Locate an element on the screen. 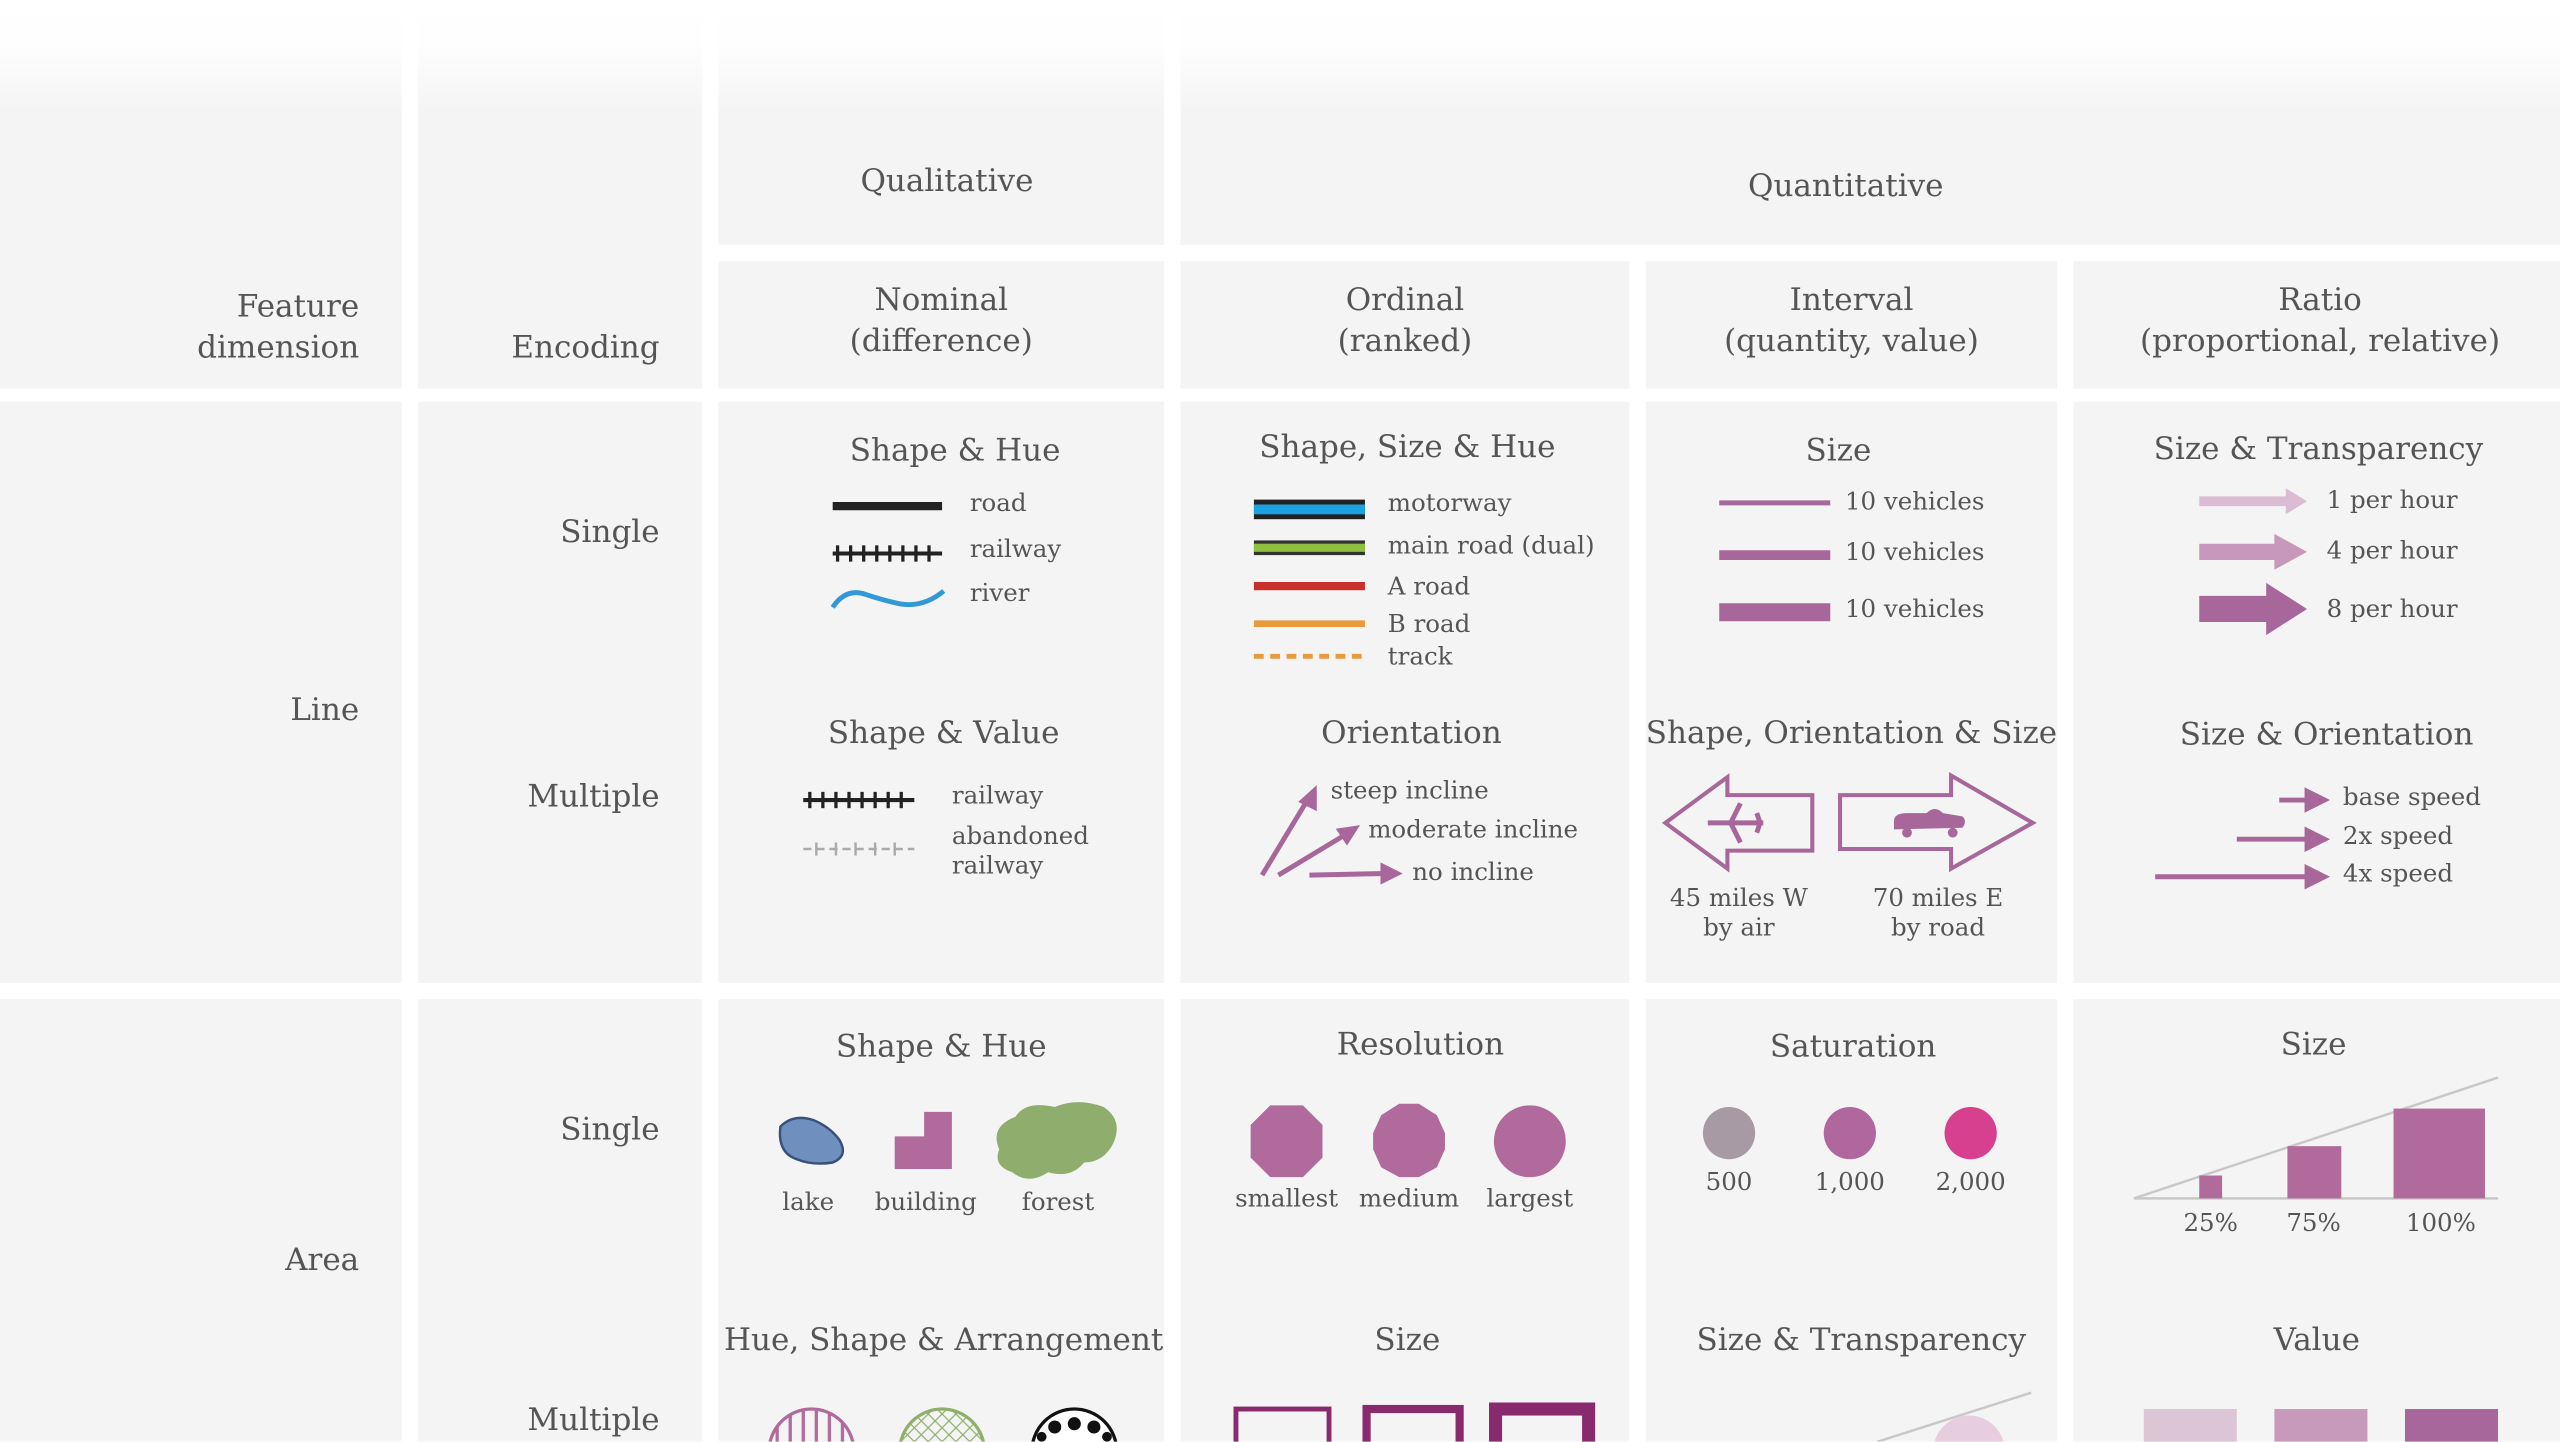 Image resolution: width=2560 pixels, height=1442 pixels. base-speed-arrow is located at coordinates (2305, 800).